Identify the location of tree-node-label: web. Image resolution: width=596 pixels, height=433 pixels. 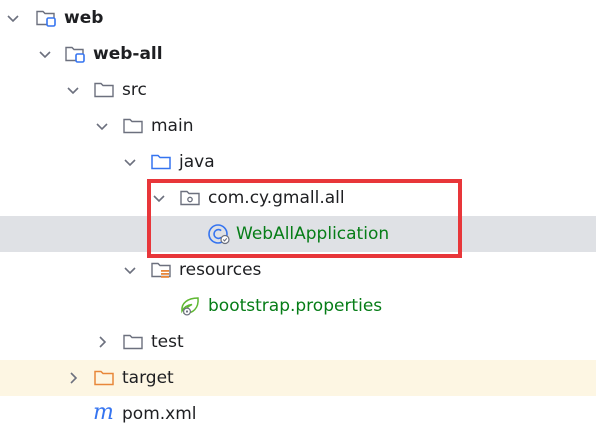
(84, 18).